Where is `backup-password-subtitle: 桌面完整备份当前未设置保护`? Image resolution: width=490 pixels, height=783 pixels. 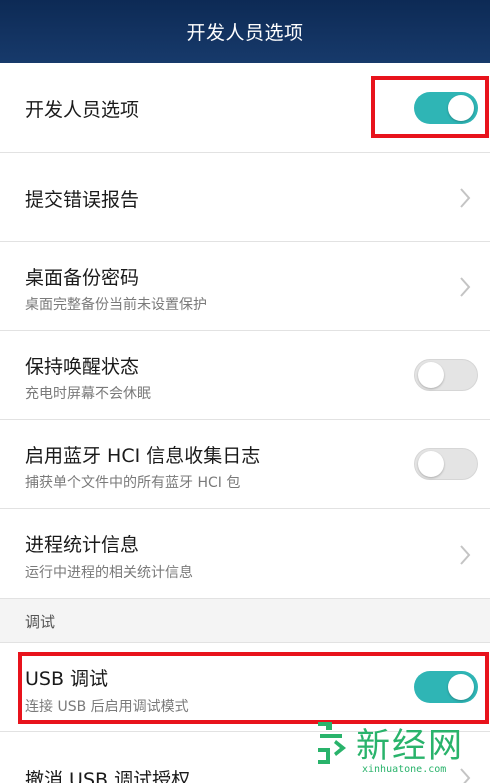
backup-password-subtitle: 桌面完整备份当前未设置保护 is located at coordinates (116, 305).